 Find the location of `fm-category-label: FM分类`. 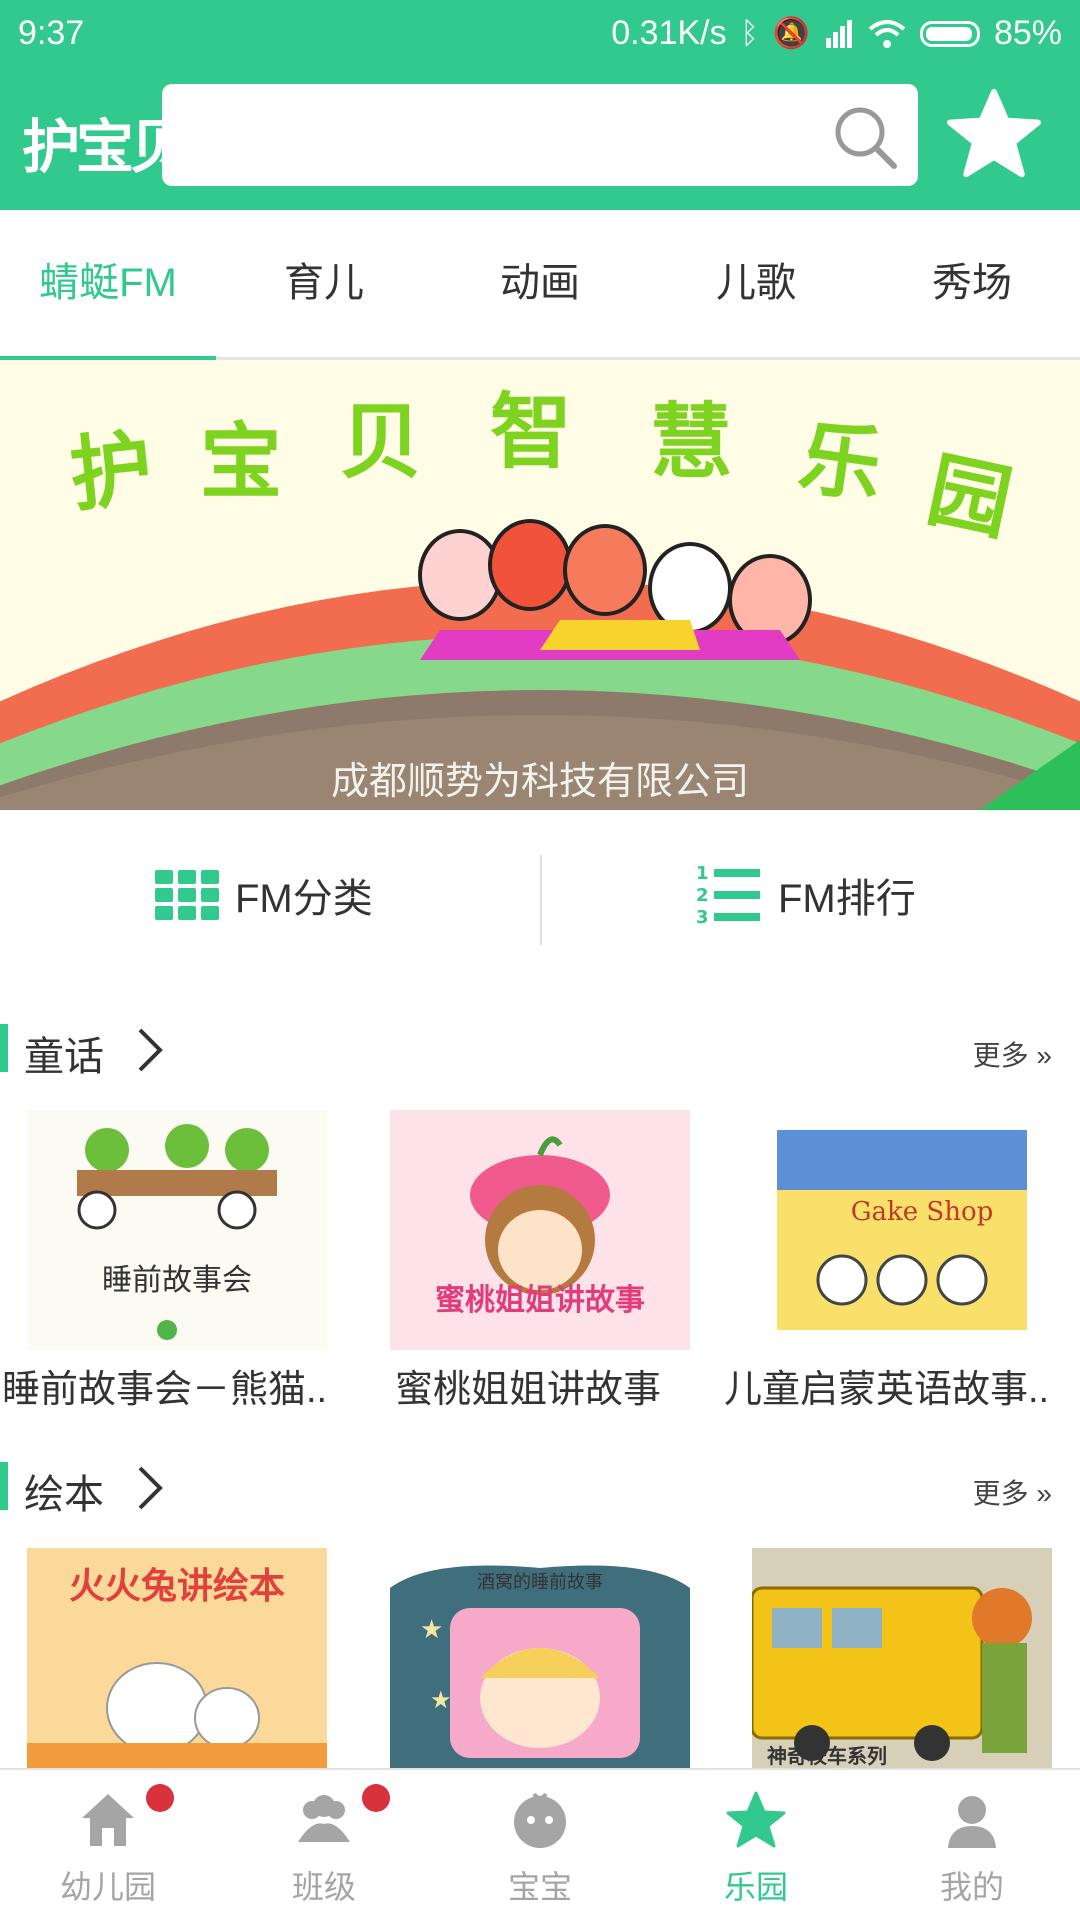

fm-category-label: FM分类 is located at coordinates (304, 899).